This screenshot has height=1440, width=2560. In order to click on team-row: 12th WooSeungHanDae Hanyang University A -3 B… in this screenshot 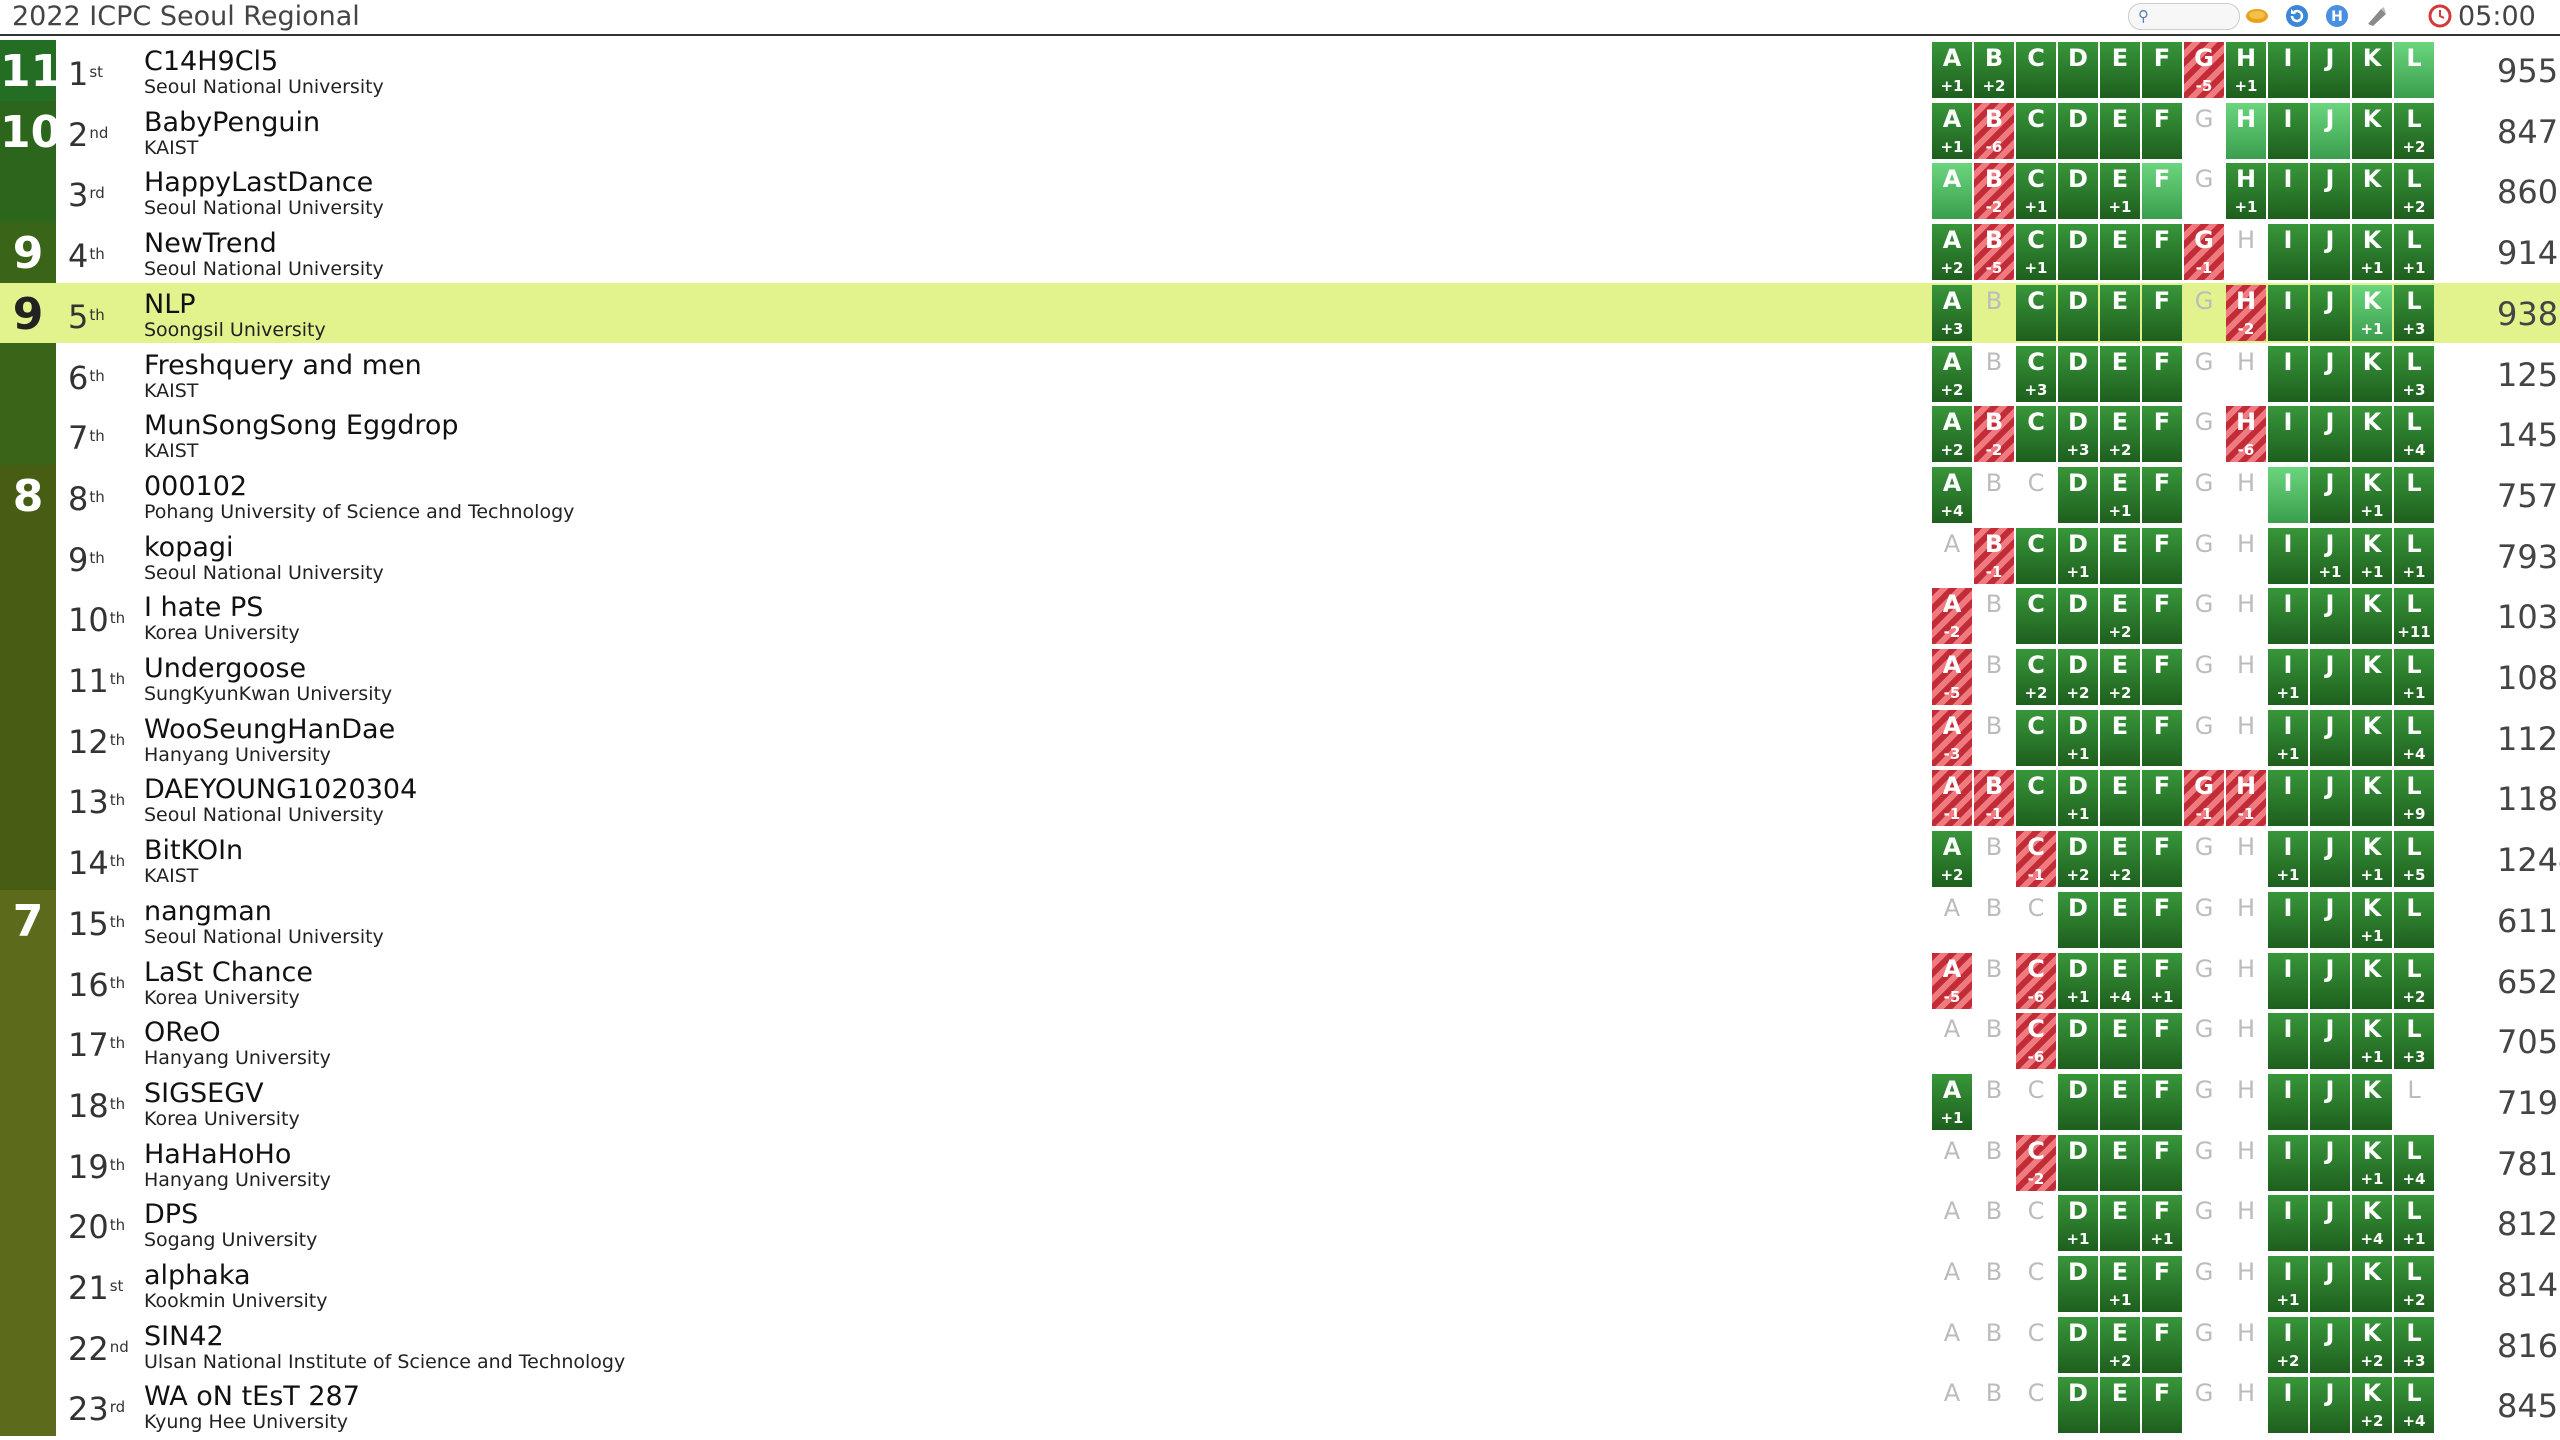, I will do `click(1308, 738)`.